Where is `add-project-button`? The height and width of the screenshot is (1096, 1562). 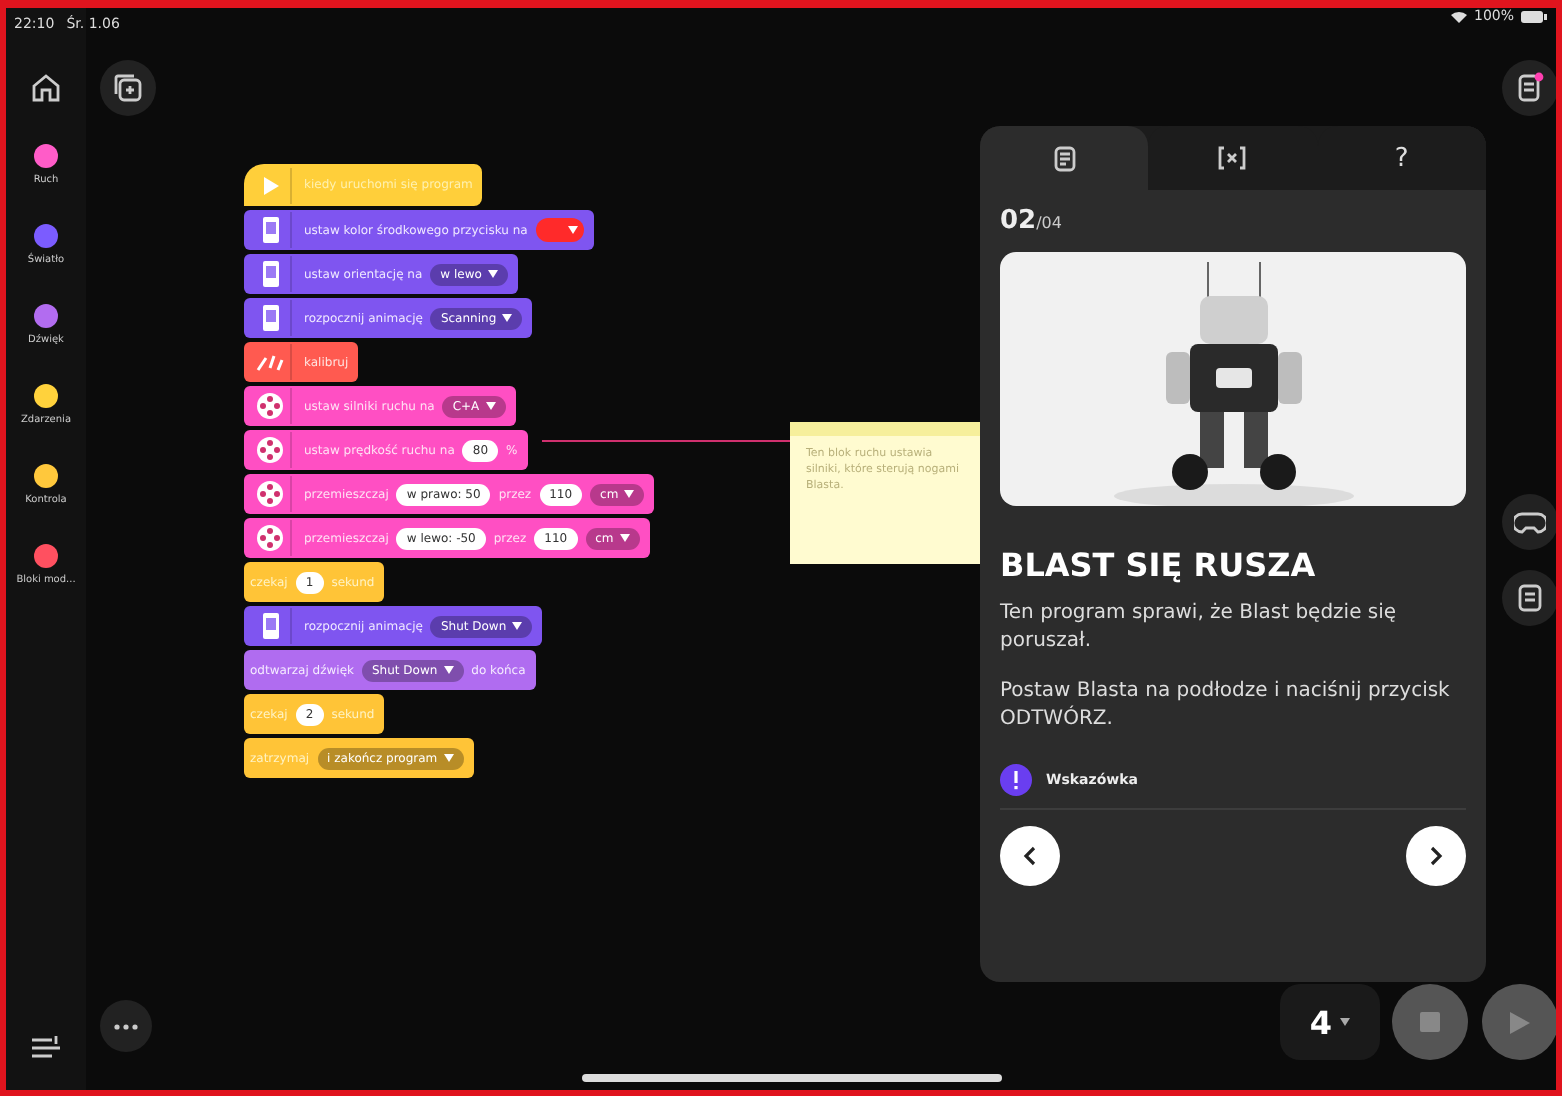 add-project-button is located at coordinates (128, 88).